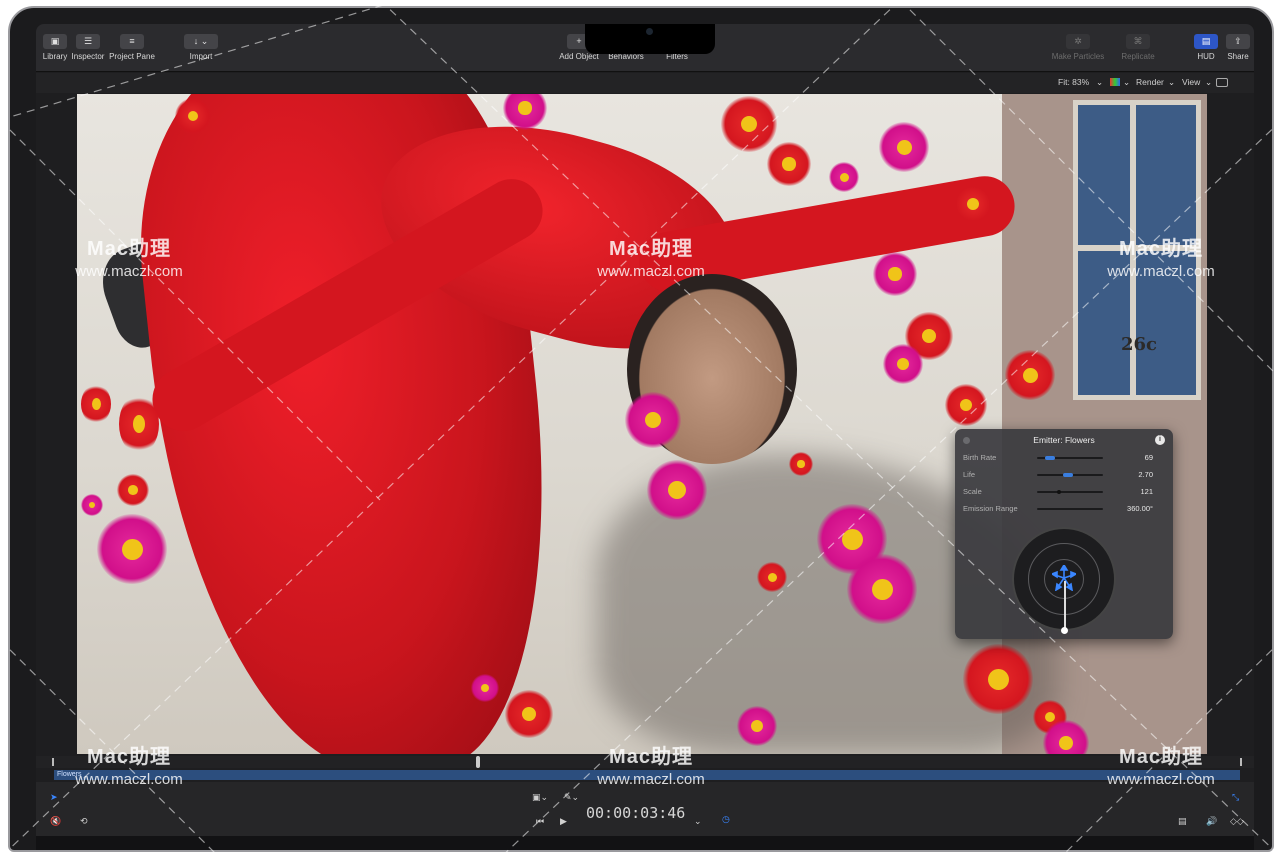  What do you see at coordinates (1206, 41) in the screenshot?
I see `hud-icon: ▤` at bounding box center [1206, 41].